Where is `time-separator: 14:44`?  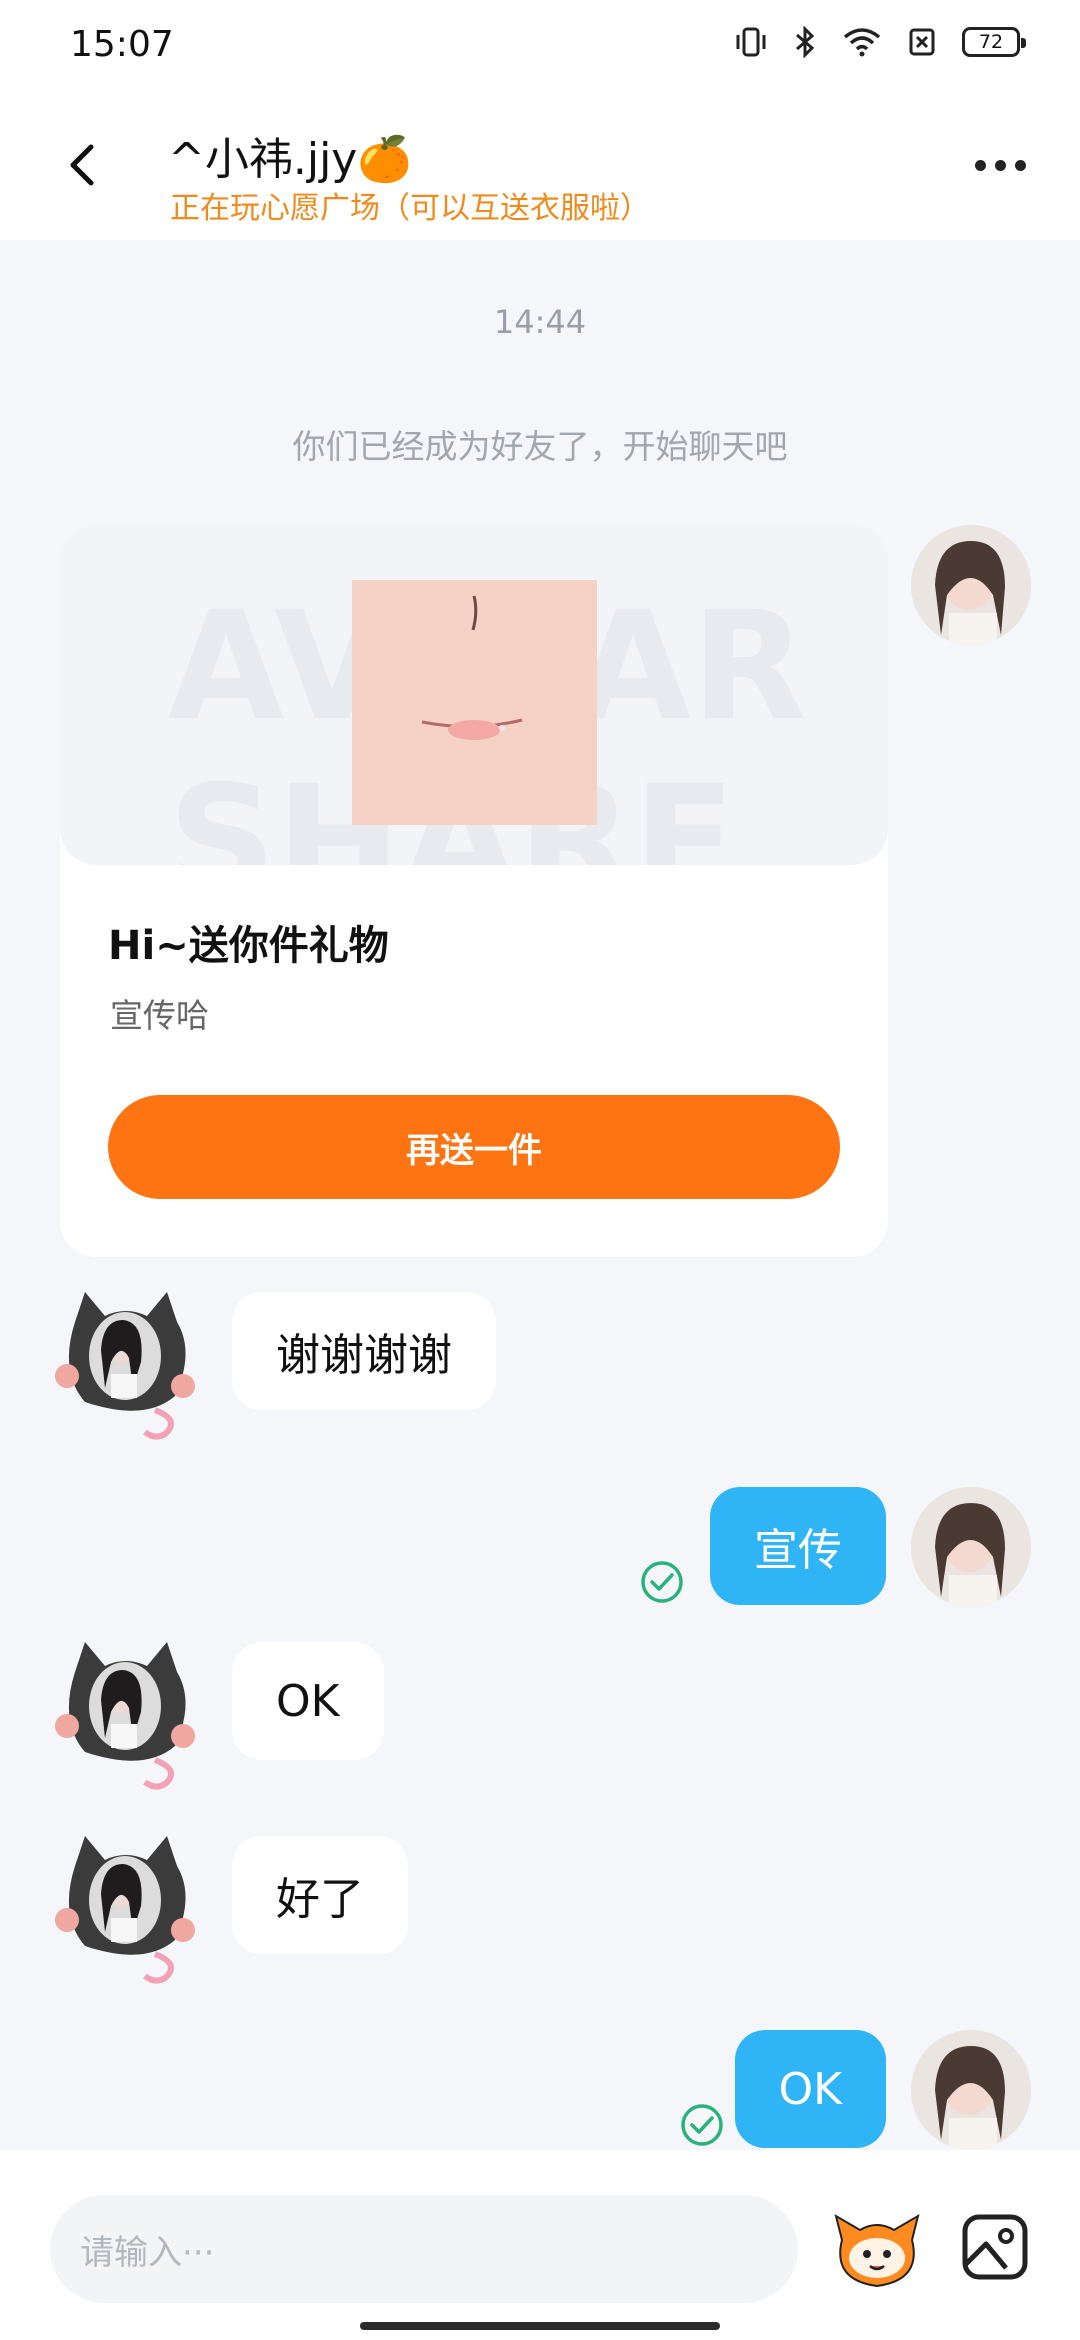 time-separator: 14:44 is located at coordinates (540, 322).